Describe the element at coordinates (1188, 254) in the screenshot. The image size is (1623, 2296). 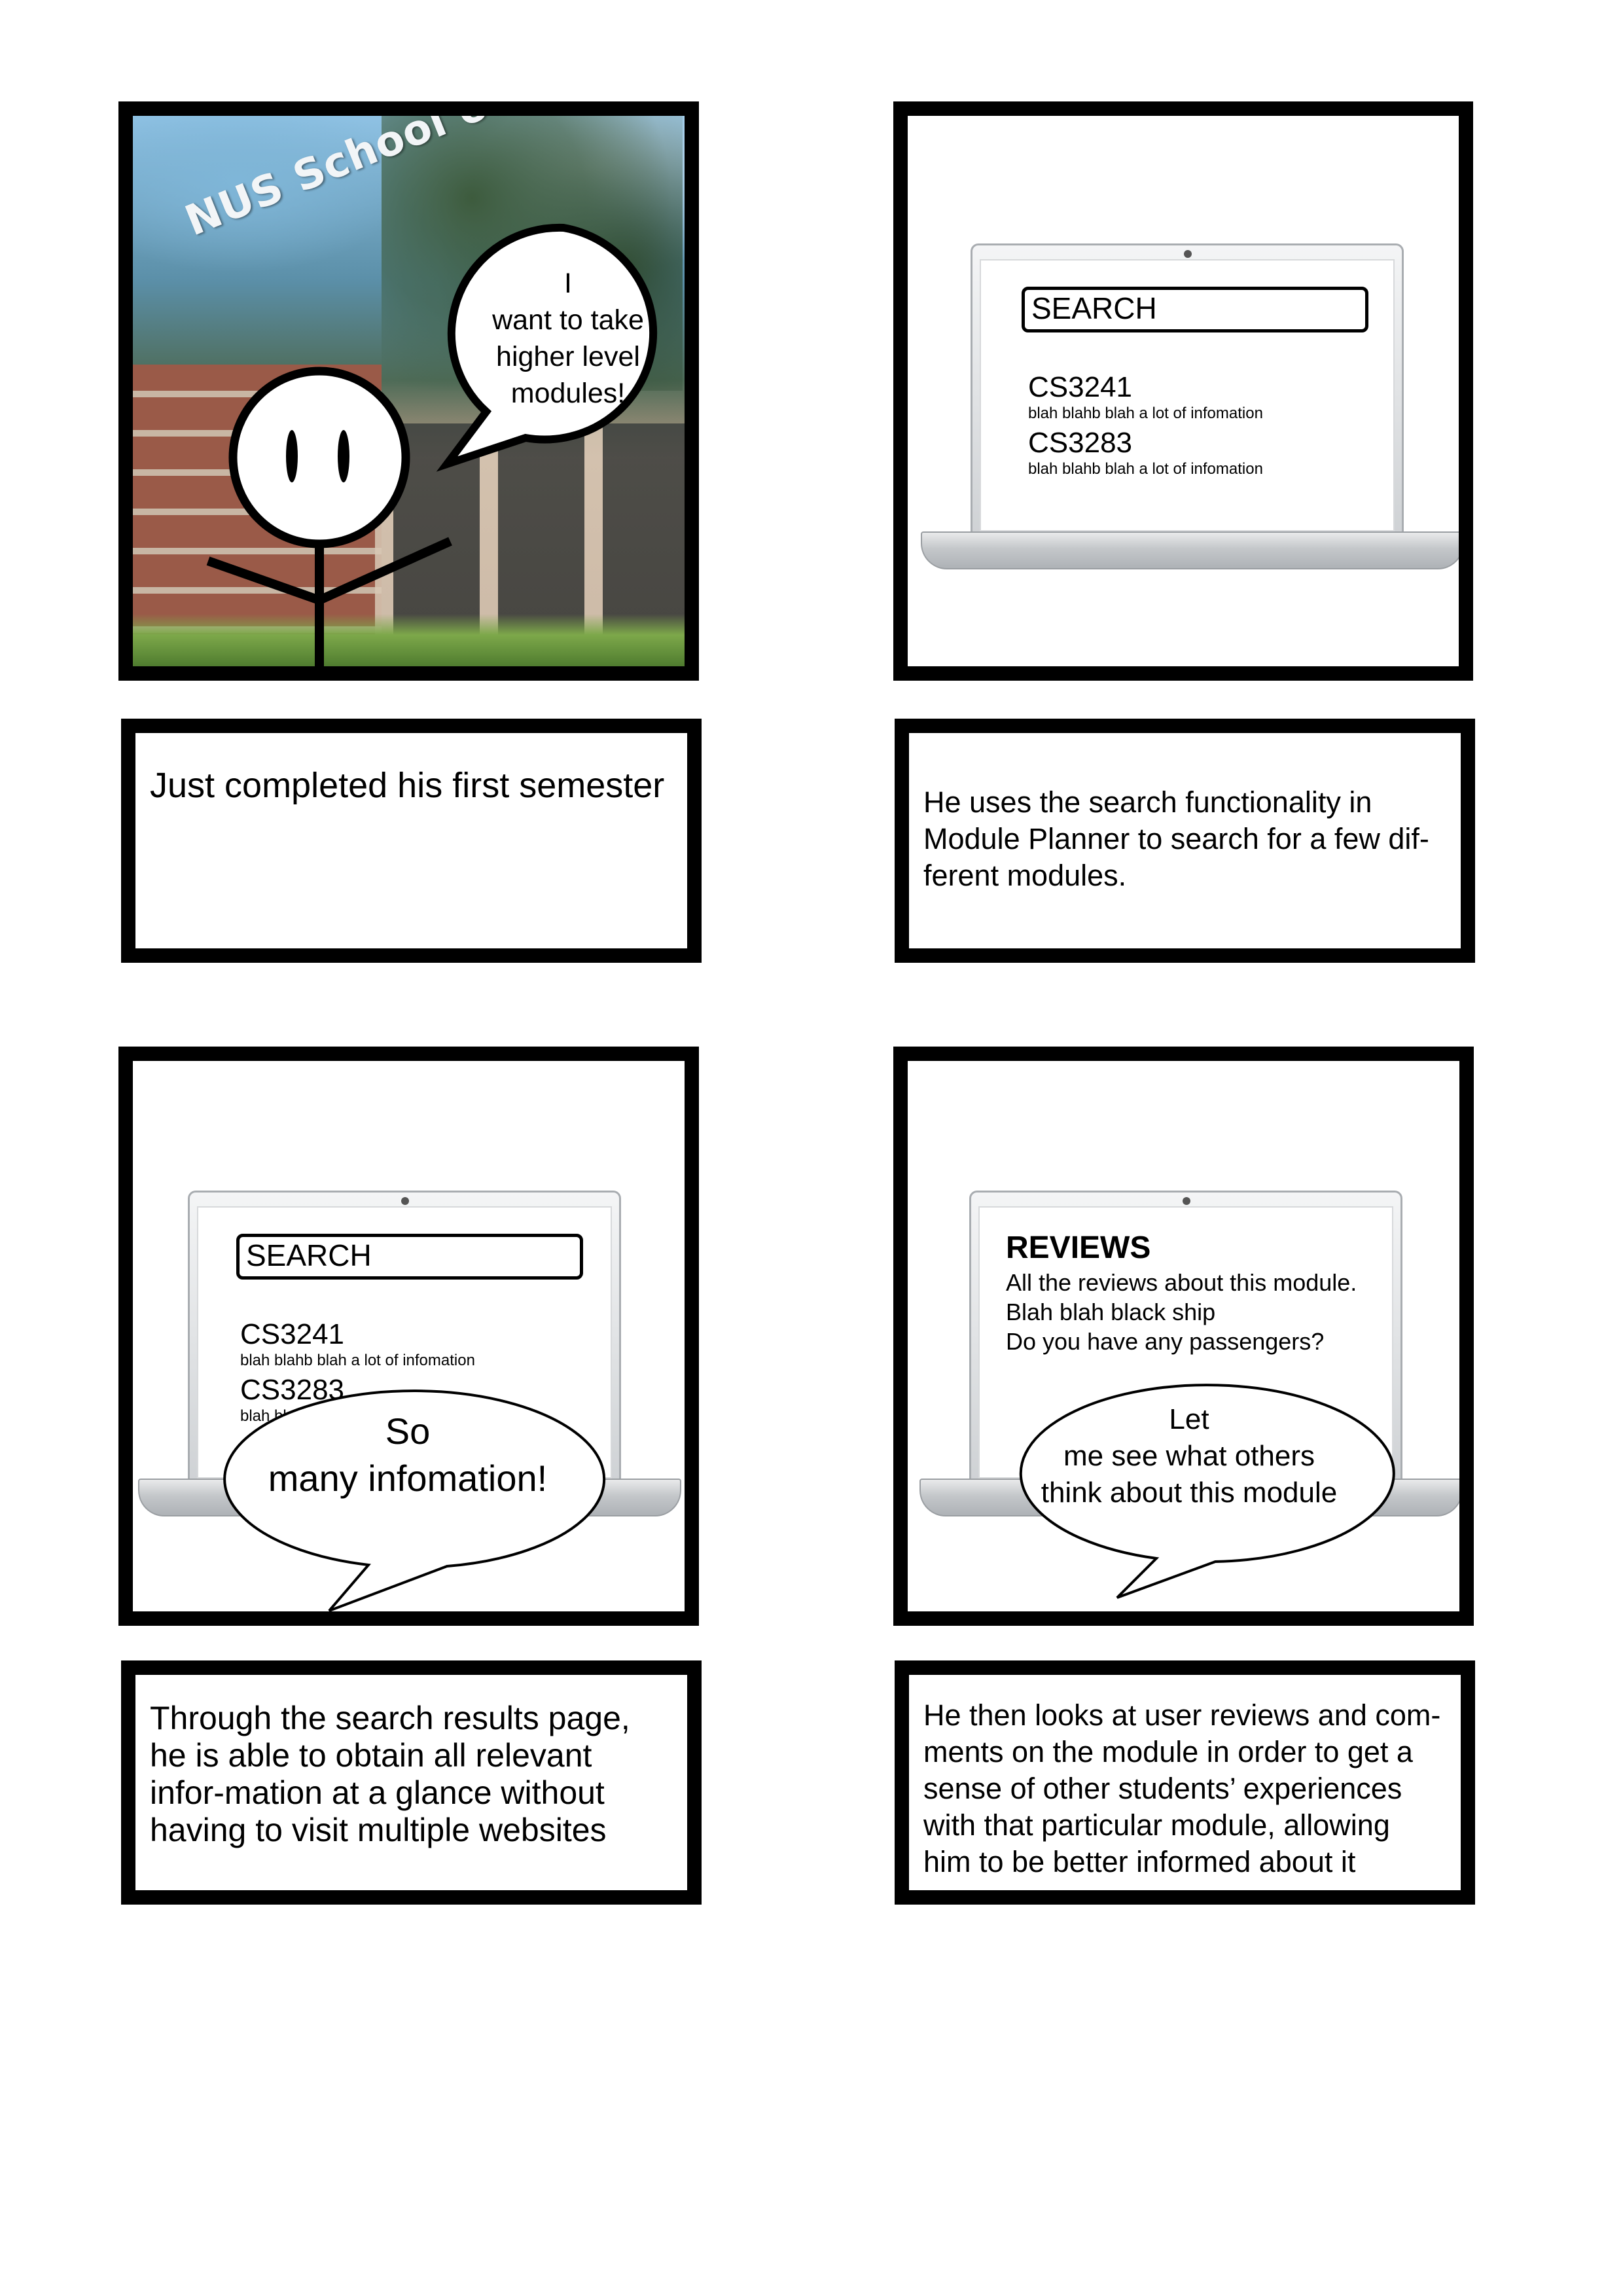
I see `camera-icon` at that location.